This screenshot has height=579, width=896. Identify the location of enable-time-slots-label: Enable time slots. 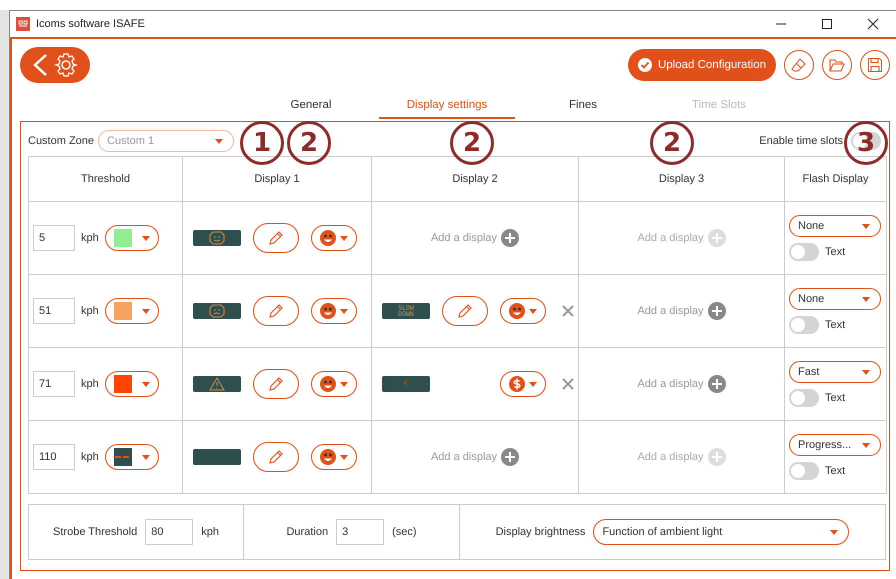
(801, 141).